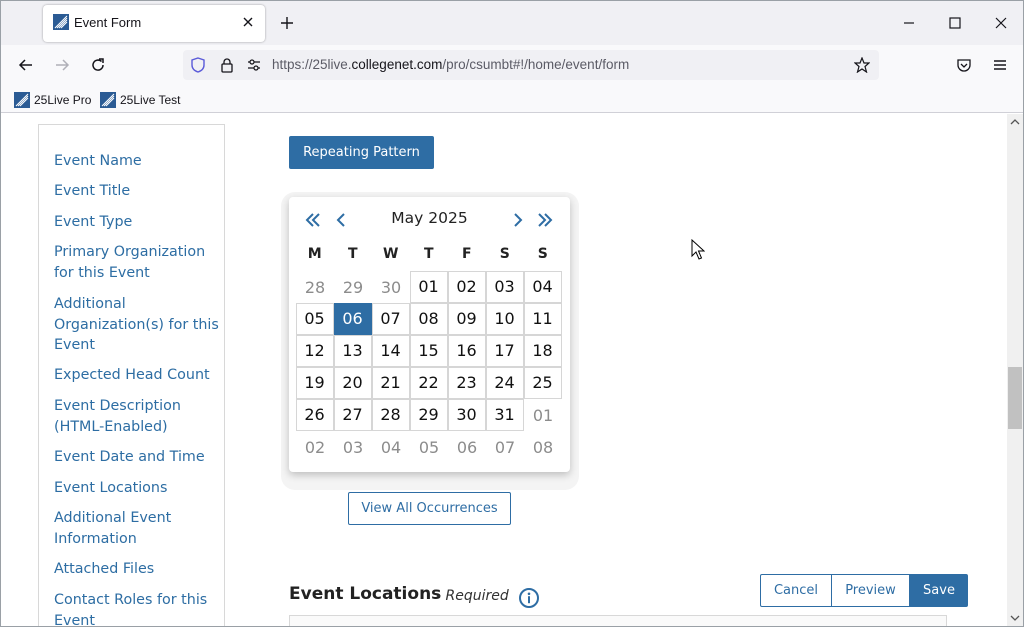  What do you see at coordinates (352, 350) in the screenshot?
I see `calendar-day: 13` at bounding box center [352, 350].